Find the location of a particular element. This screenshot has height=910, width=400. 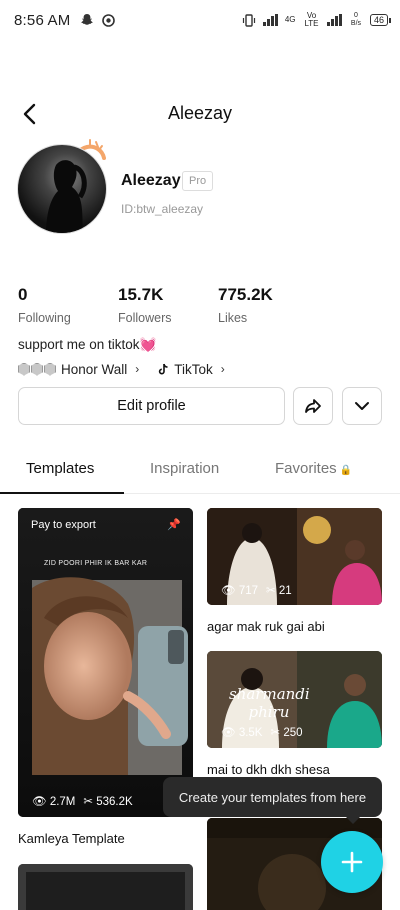

snapchat-icon is located at coordinates (87, 19).